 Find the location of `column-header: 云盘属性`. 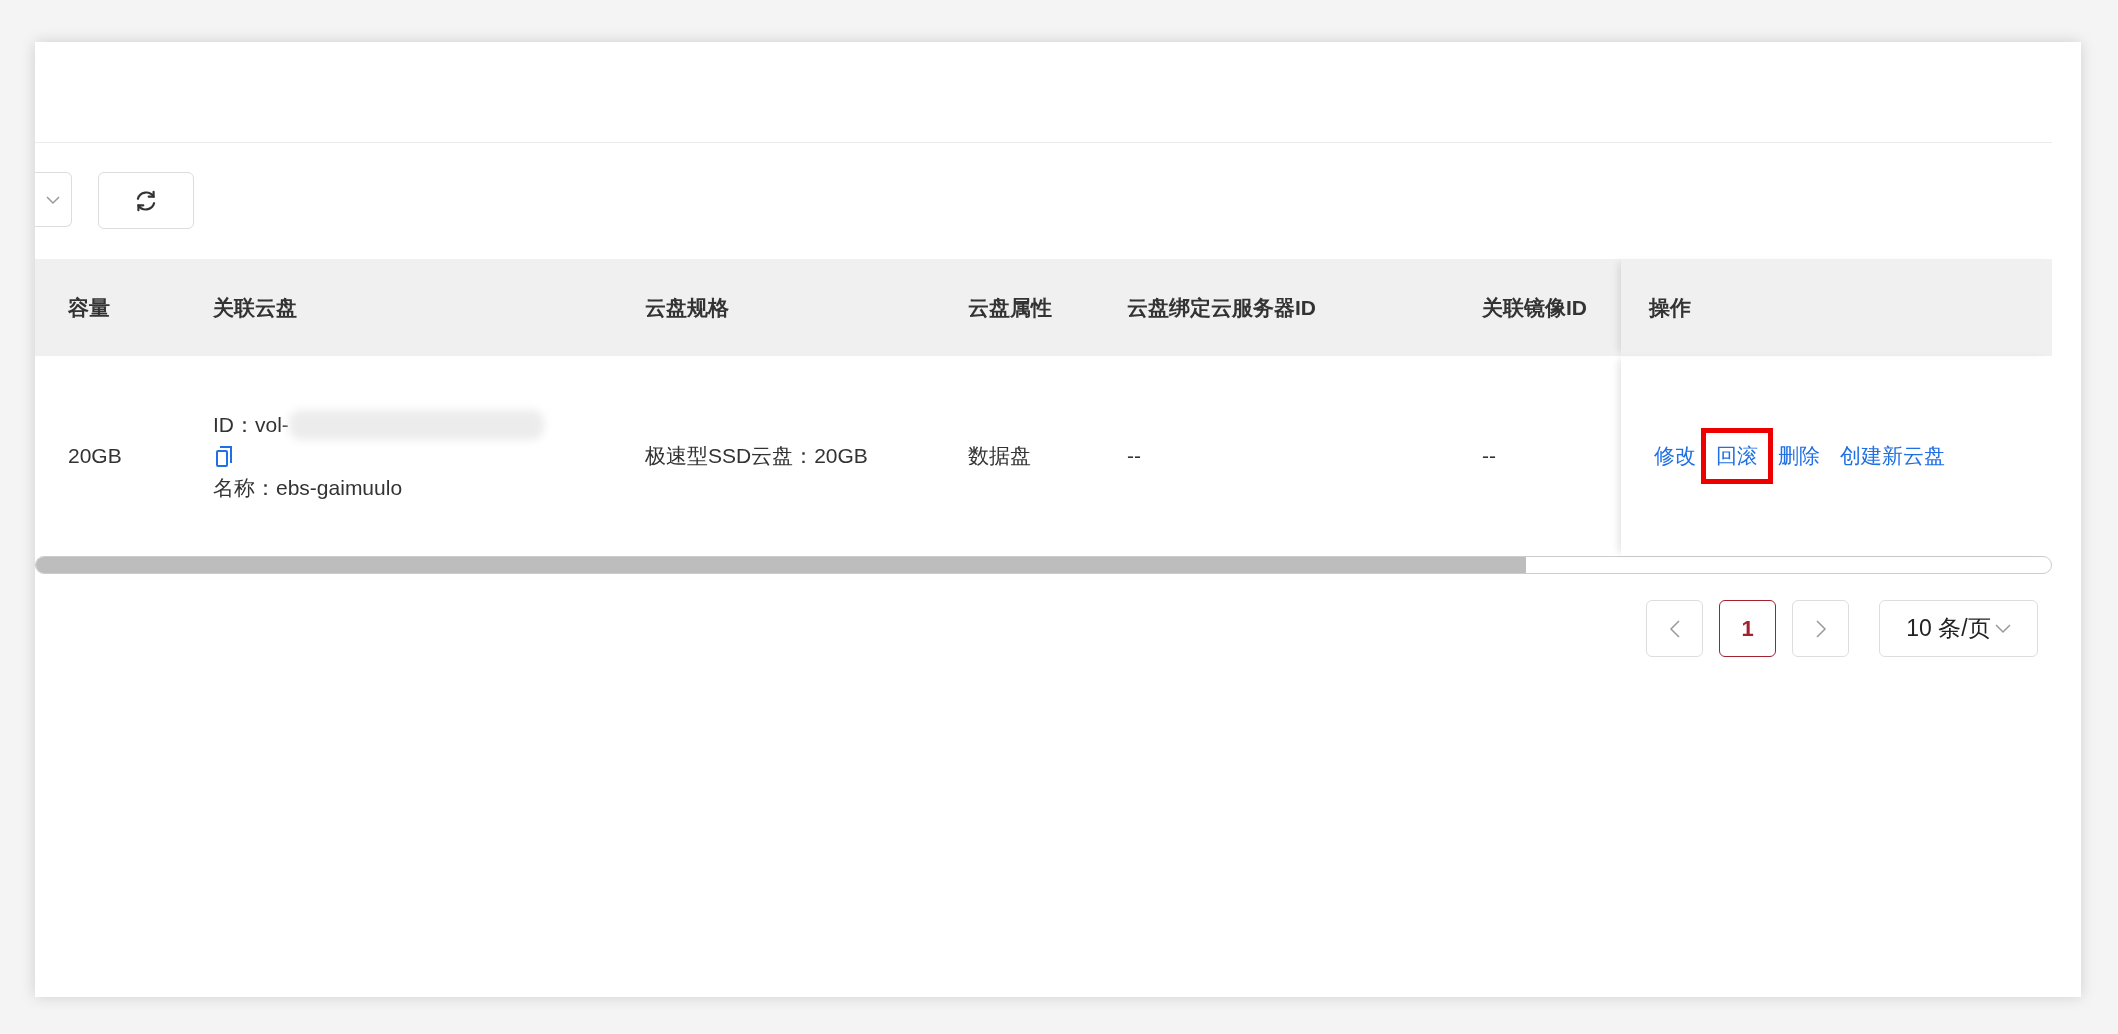

column-header: 云盘属性 is located at coordinates (1010, 307).